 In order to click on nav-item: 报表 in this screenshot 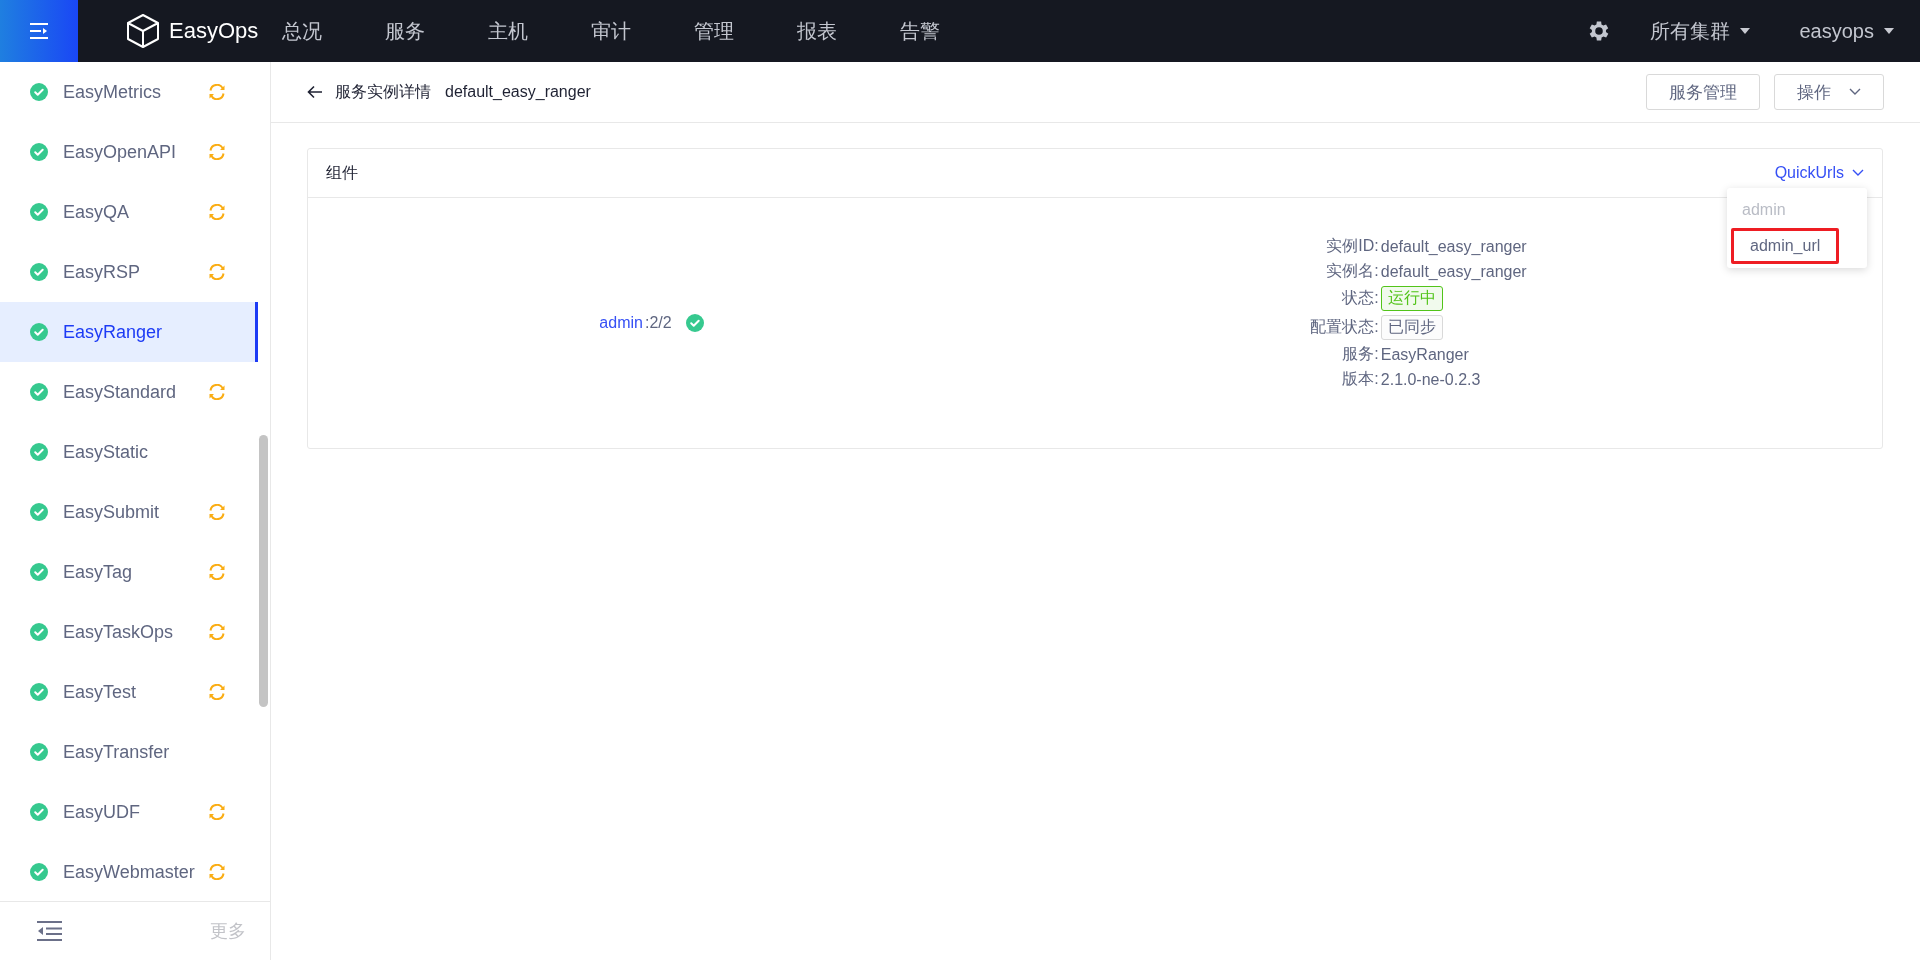, I will do `click(817, 31)`.